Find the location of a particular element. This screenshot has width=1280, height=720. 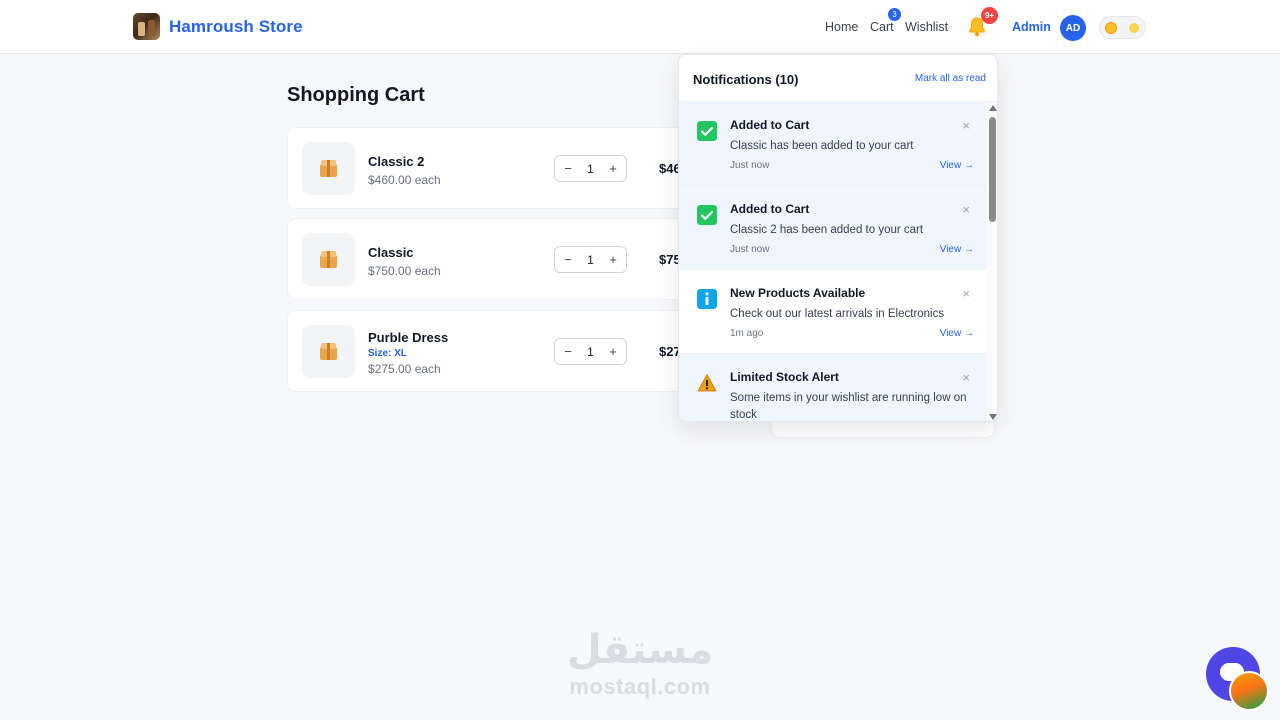

admin-link: Admin is located at coordinates (1031, 27).